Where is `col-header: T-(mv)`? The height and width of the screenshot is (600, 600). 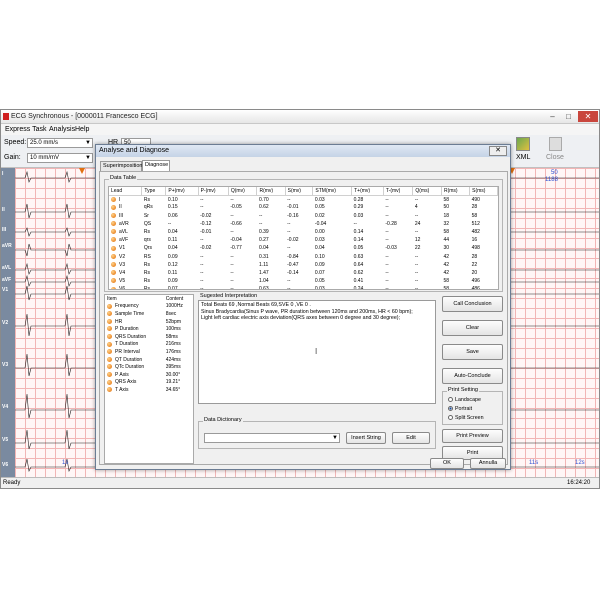
col-header: T-(mv) is located at coordinates (398, 191).